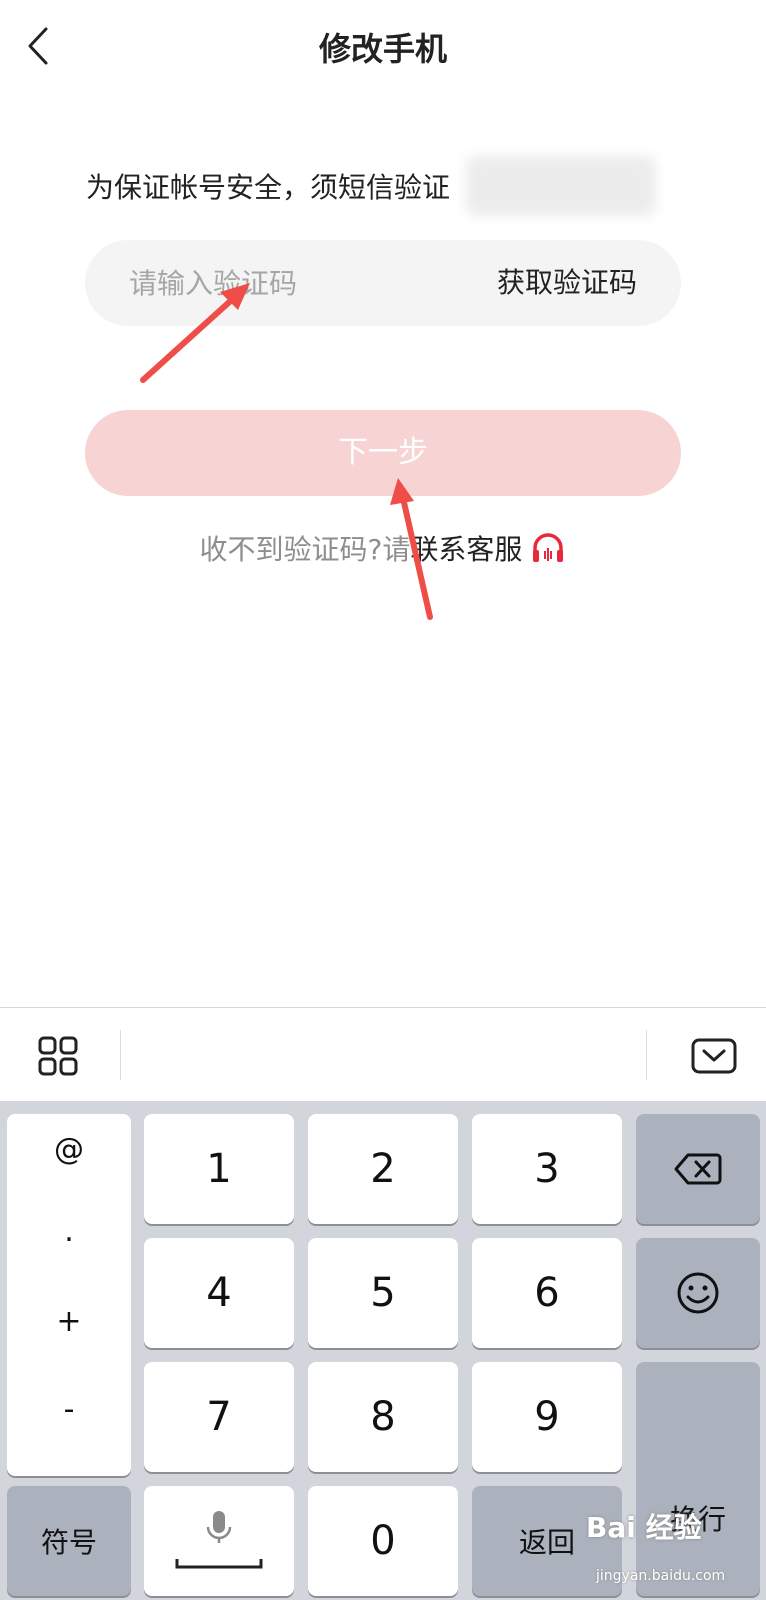 Image resolution: width=766 pixels, height=1600 pixels. Describe the element at coordinates (548, 551) in the screenshot. I see `headset-icon` at that location.